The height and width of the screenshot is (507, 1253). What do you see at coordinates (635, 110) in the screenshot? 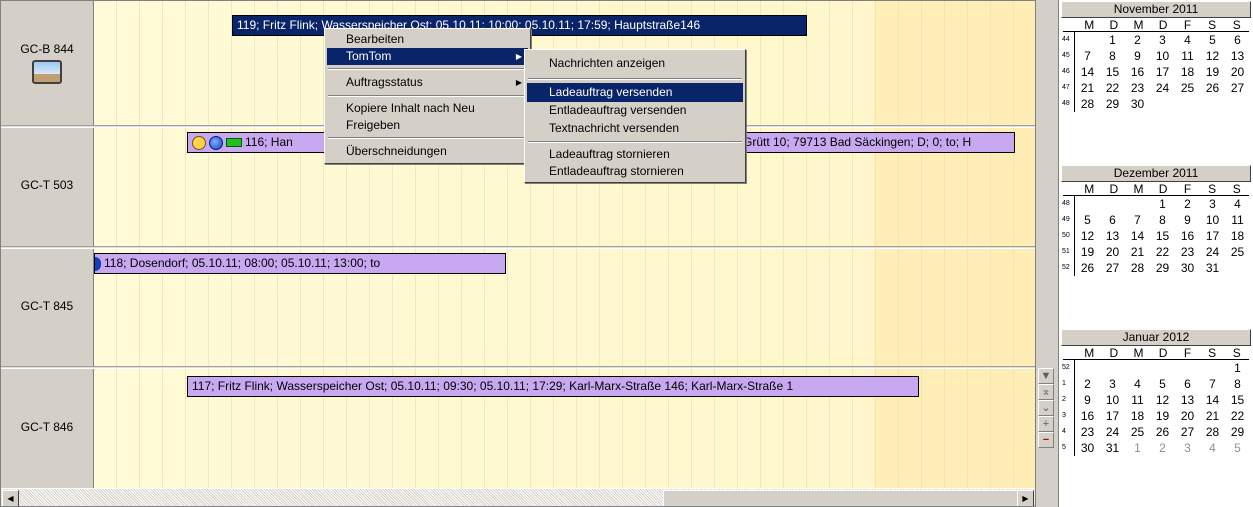
I see `menu-item-entladeauftrag-versenden: Entladeauftrag versenden` at bounding box center [635, 110].